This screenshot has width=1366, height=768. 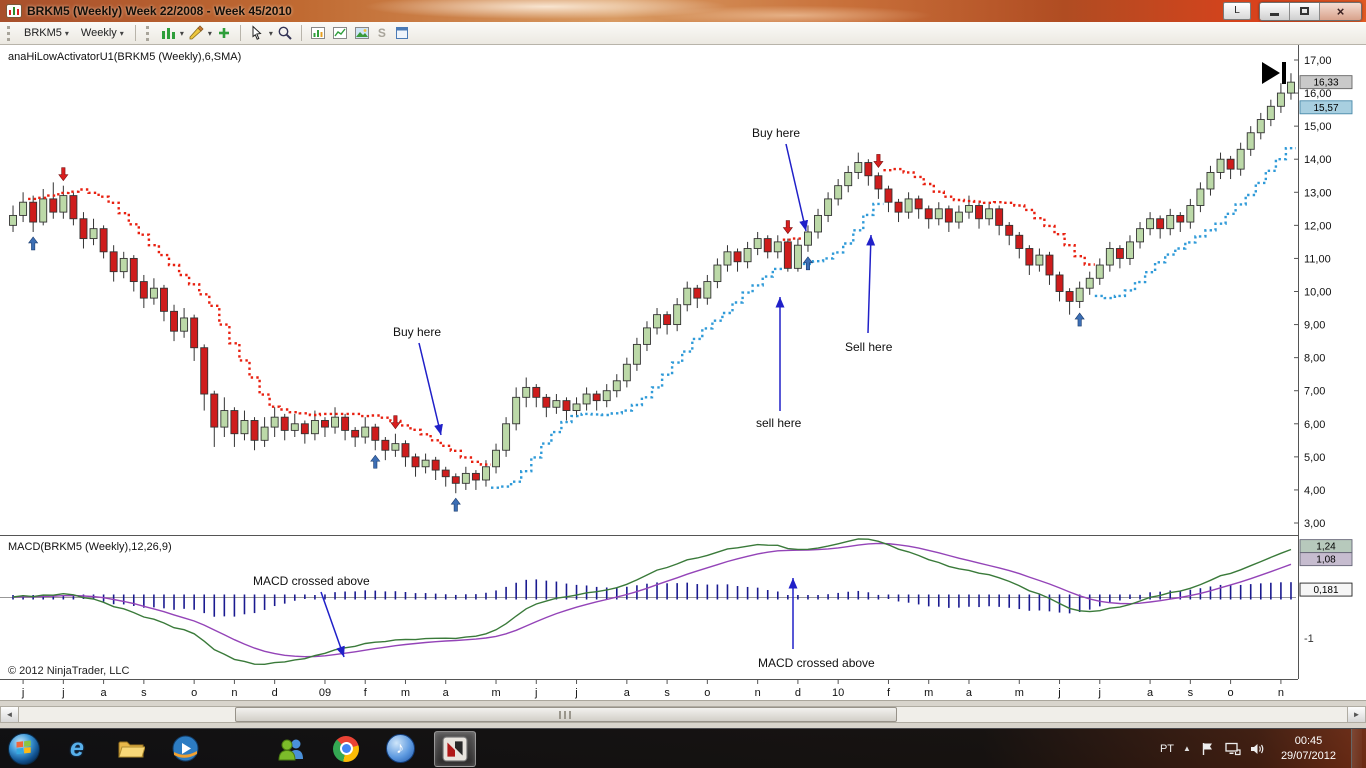 I want to click on ninjatrader-icon, so click(x=455, y=748).